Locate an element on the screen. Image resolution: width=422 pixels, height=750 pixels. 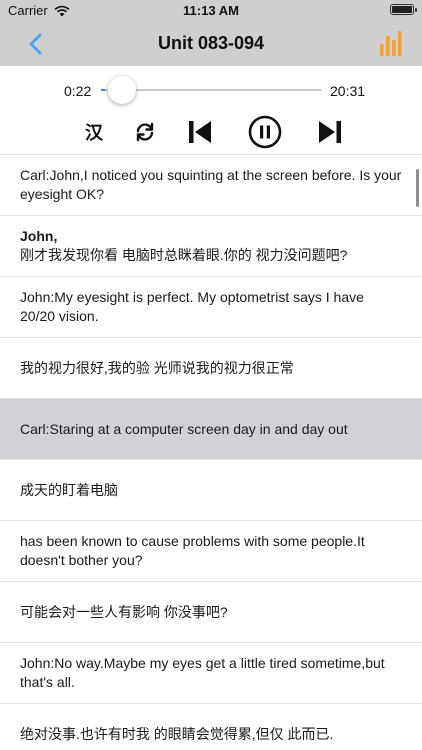
progress-slider is located at coordinates (211, 90).